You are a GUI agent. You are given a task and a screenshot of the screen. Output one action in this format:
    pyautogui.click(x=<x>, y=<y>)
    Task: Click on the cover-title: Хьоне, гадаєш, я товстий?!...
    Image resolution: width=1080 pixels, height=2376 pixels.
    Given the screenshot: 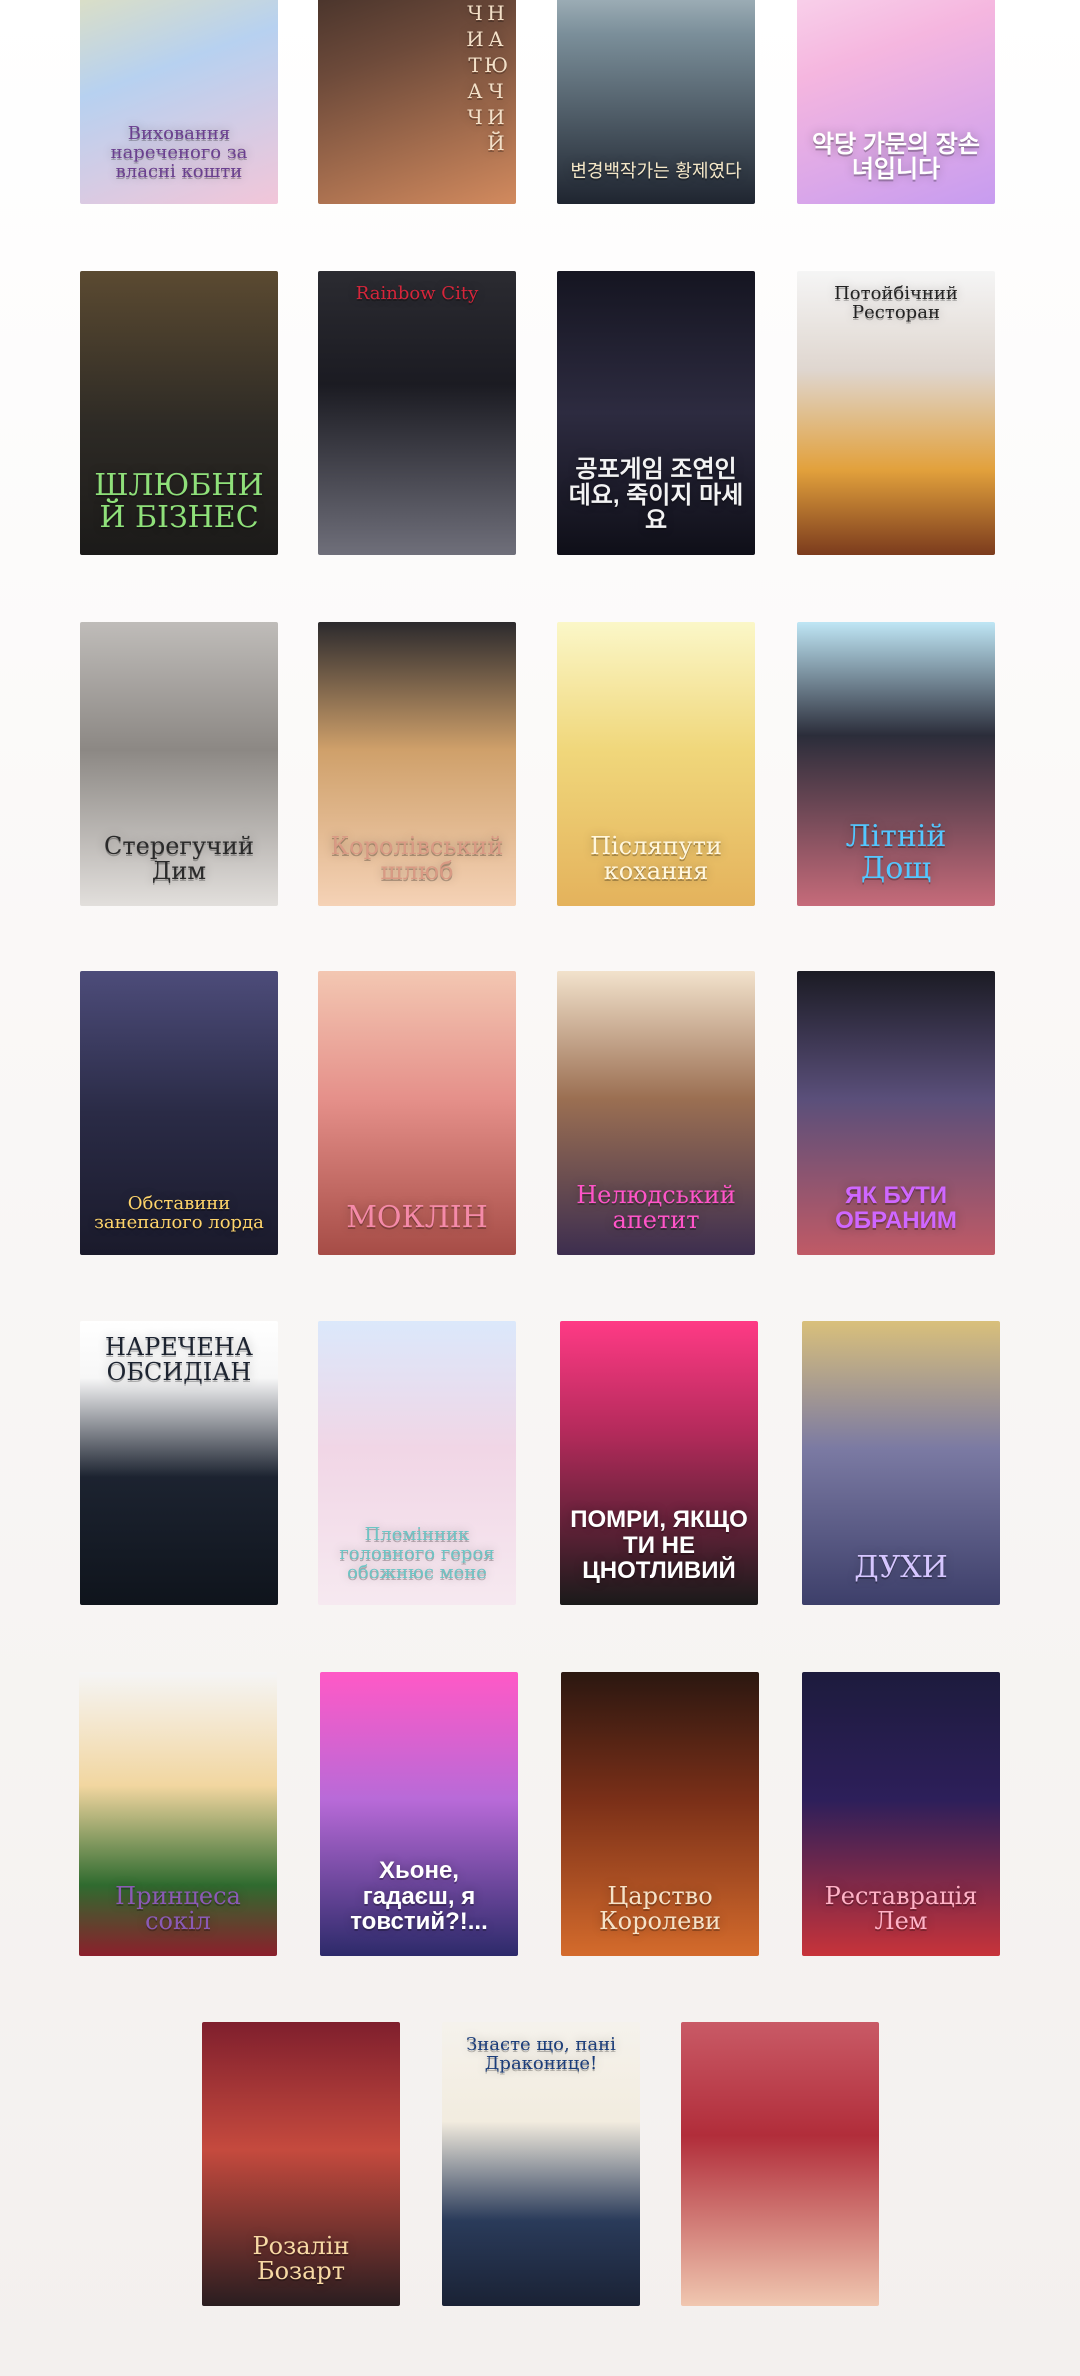 What is the action you would take?
    pyautogui.click(x=419, y=1896)
    